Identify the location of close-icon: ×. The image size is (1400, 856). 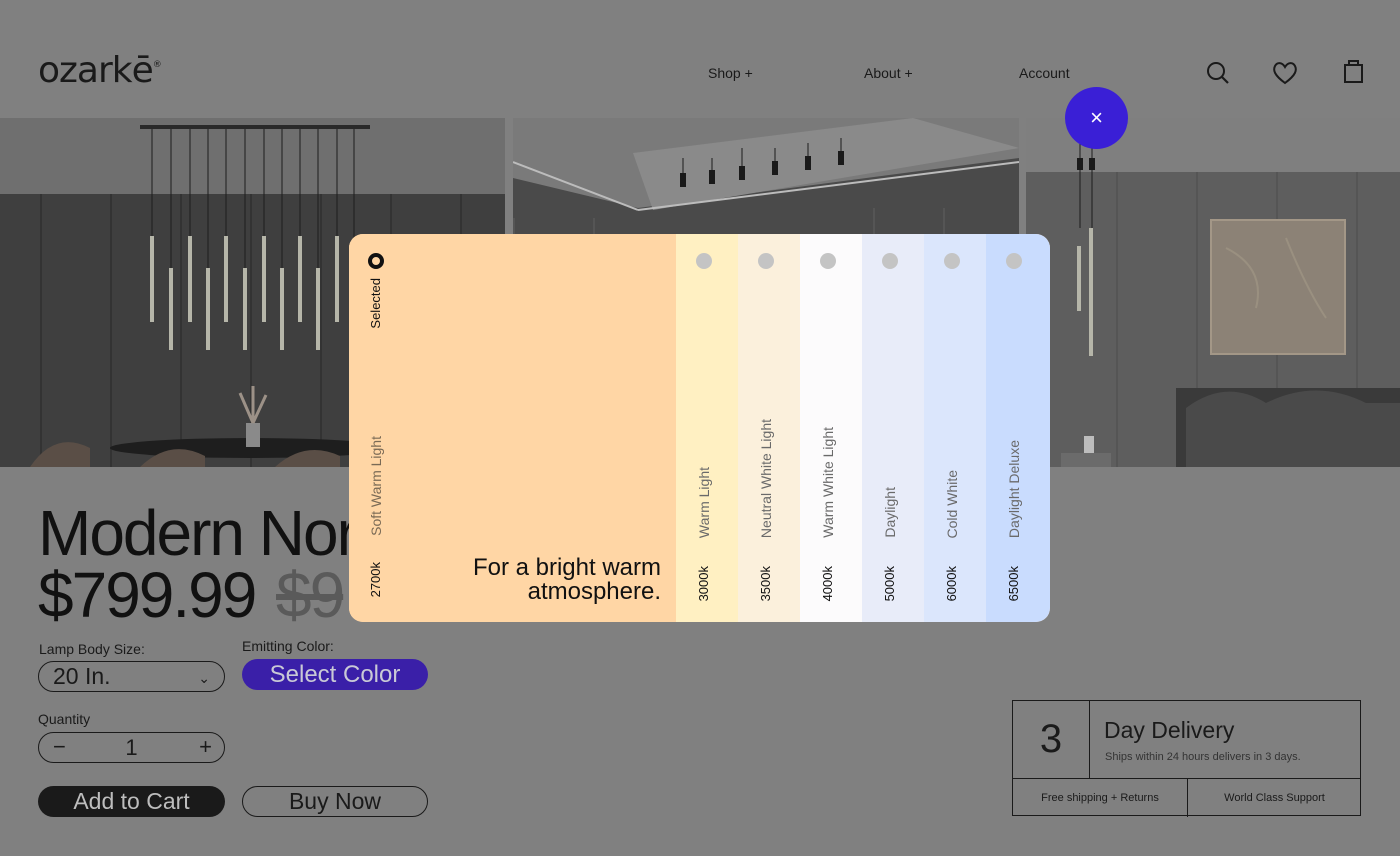
(1096, 118).